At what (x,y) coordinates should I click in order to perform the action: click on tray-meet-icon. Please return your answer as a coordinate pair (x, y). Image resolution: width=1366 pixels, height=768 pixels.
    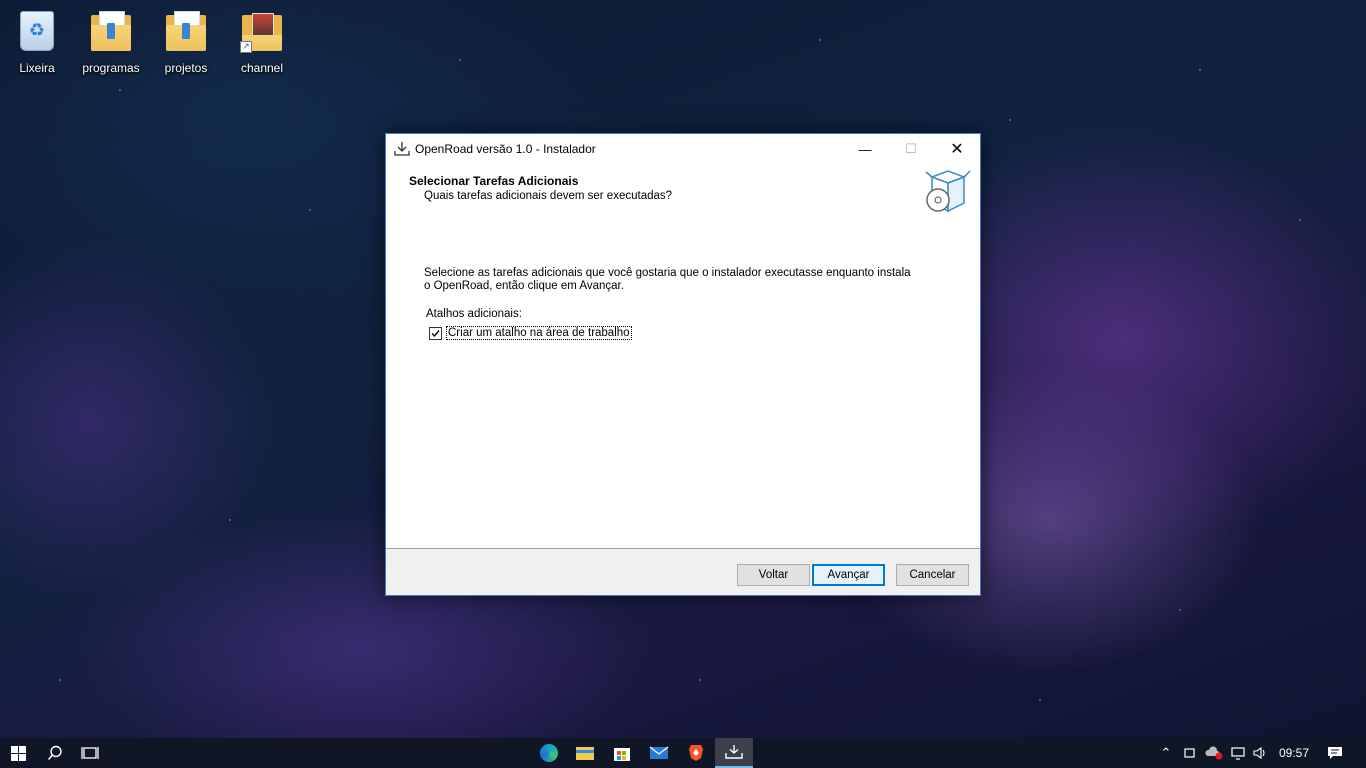
    Looking at the image, I should click on (1190, 753).